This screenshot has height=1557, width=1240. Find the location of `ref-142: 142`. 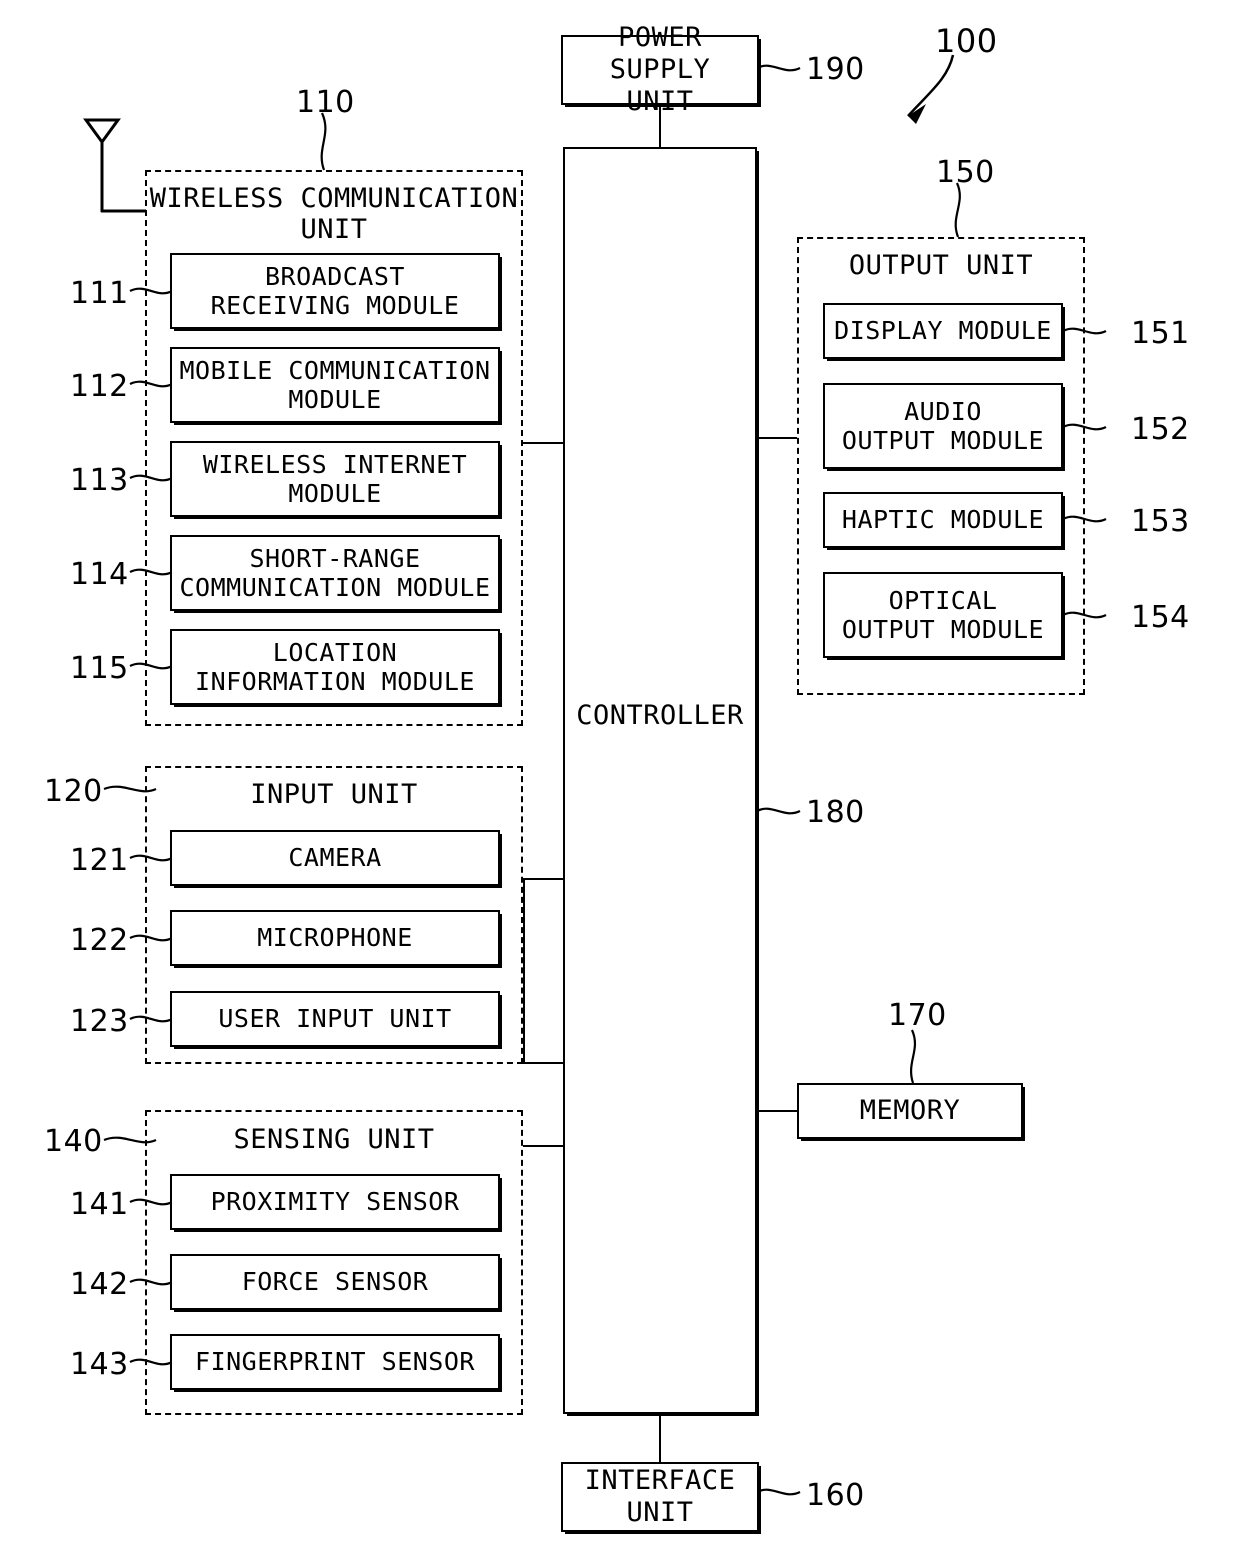

ref-142: 142 is located at coordinates (99, 1284).